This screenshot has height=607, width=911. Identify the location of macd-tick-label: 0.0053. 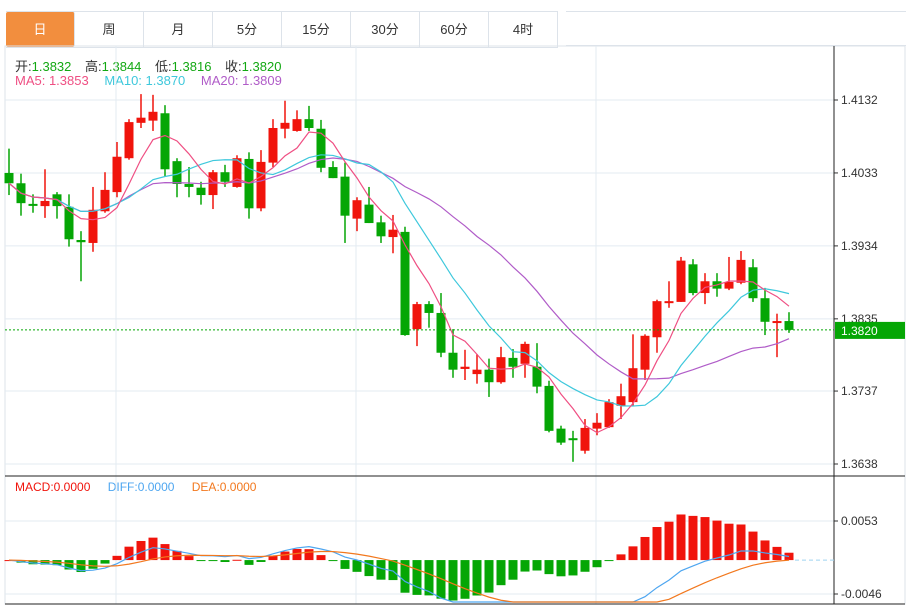
(859, 521).